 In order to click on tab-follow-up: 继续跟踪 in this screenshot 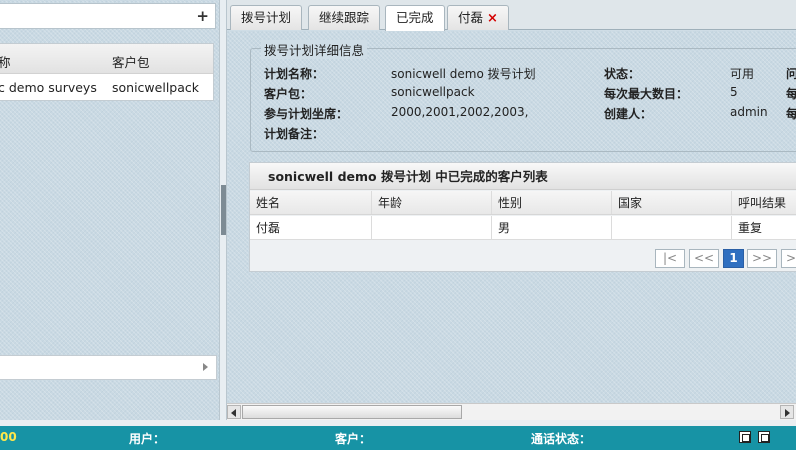, I will do `click(344, 17)`.